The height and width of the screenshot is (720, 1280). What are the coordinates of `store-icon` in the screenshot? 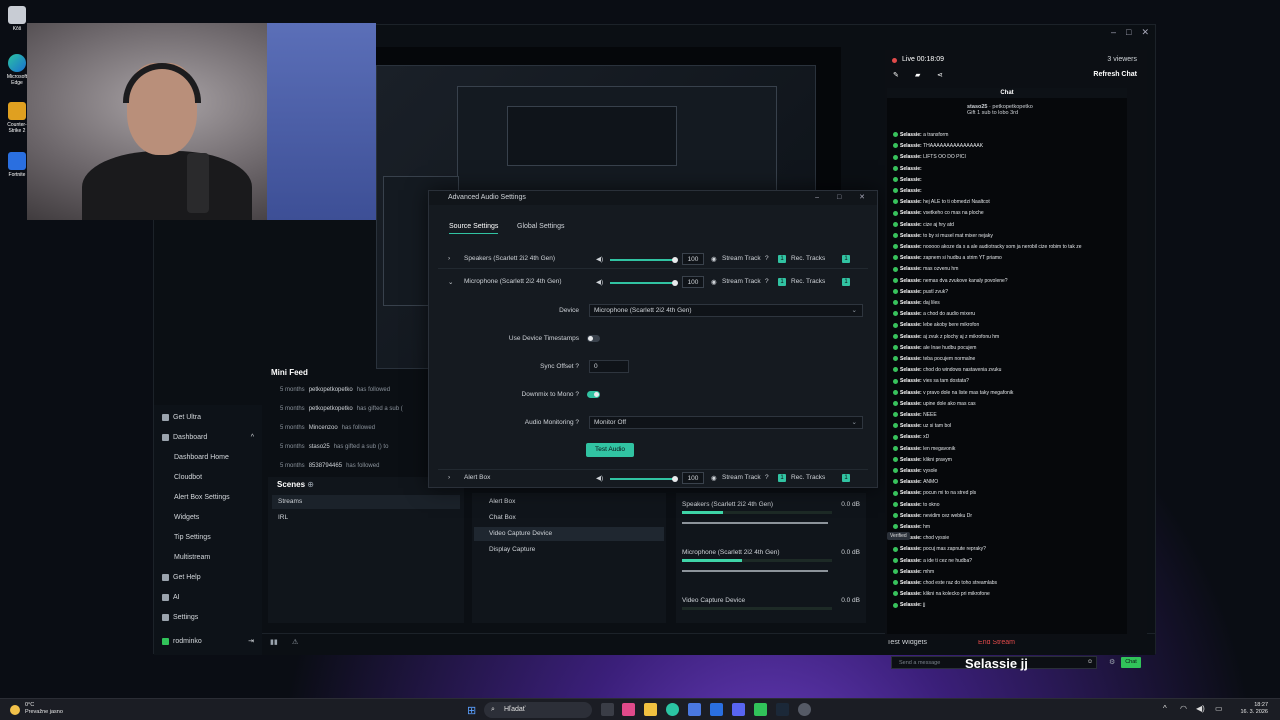 It's located at (694, 709).